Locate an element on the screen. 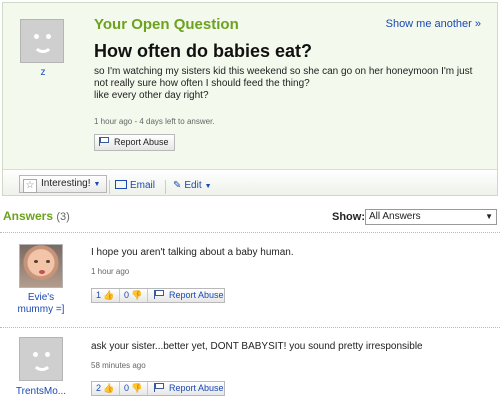  question-action-bar: ☆ Interesting! ▼ Email ✎ Edit ▼ is located at coordinates (250, 182).